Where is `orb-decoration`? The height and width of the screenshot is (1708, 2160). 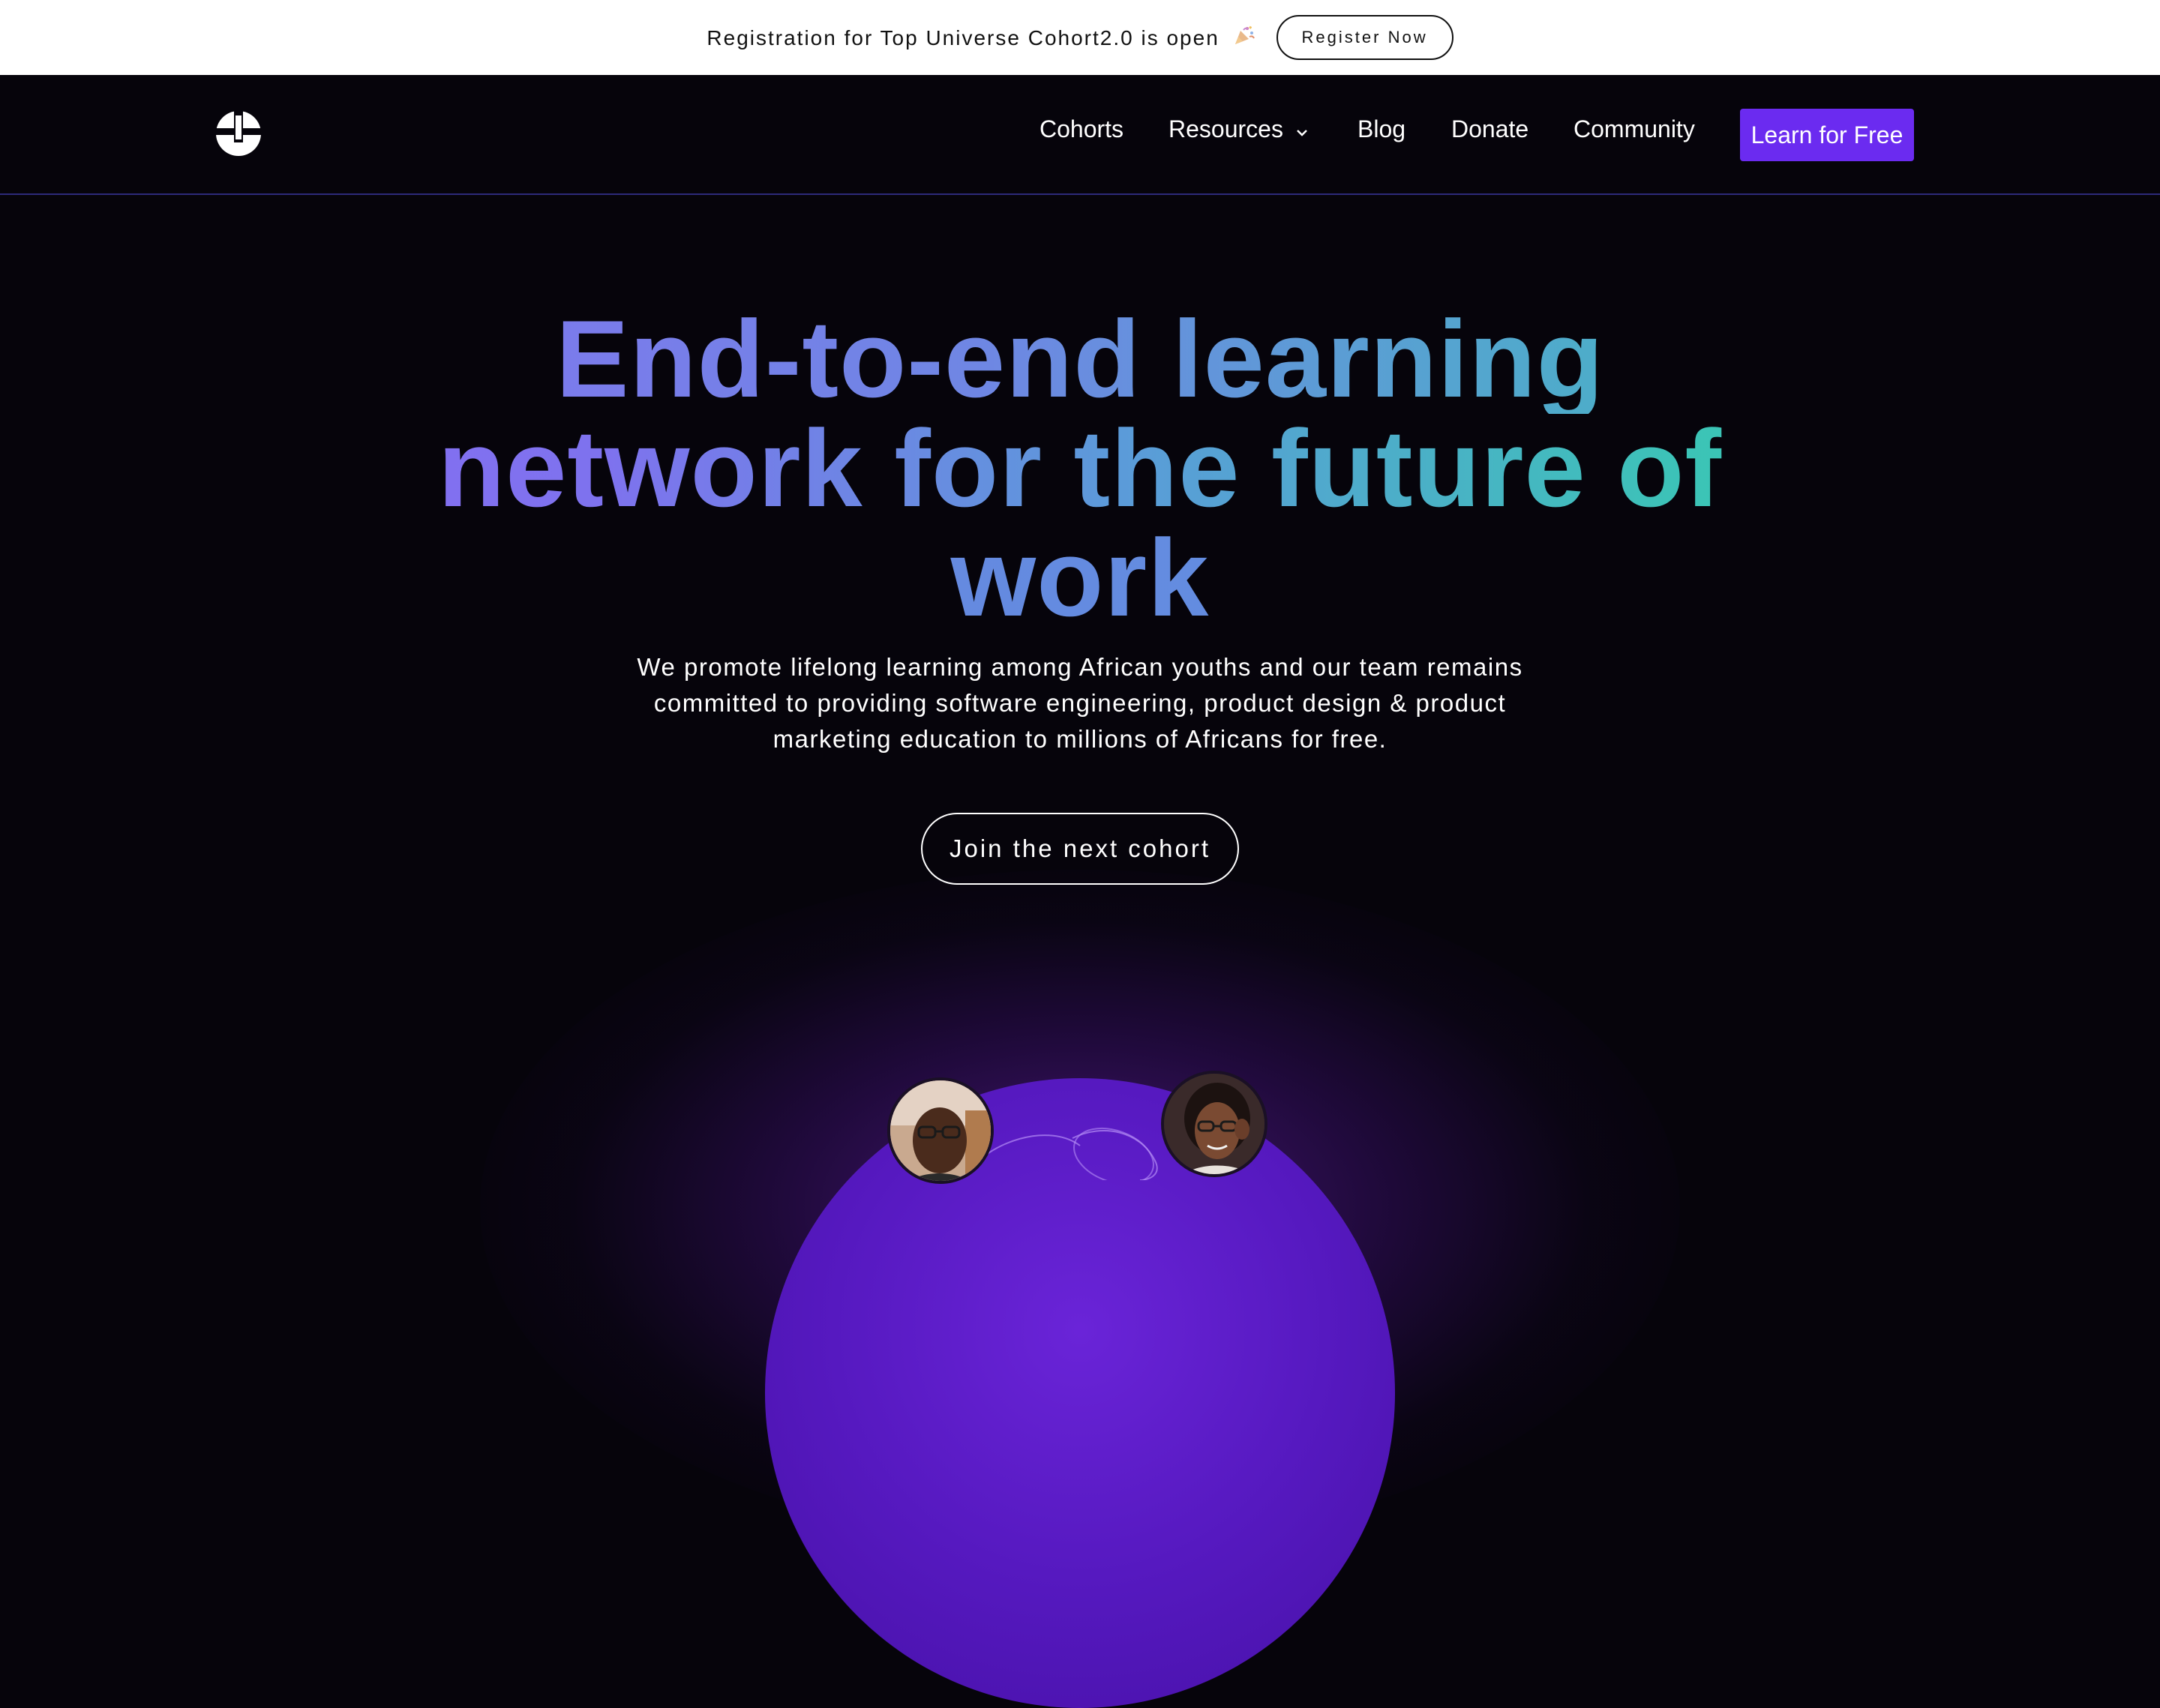
orb-decoration is located at coordinates (1080, 1129).